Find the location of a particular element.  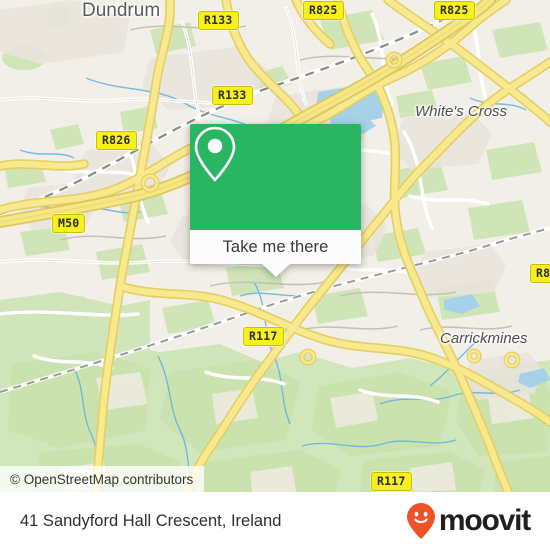

moovit-smiley-pin-icon is located at coordinates (420, 521).